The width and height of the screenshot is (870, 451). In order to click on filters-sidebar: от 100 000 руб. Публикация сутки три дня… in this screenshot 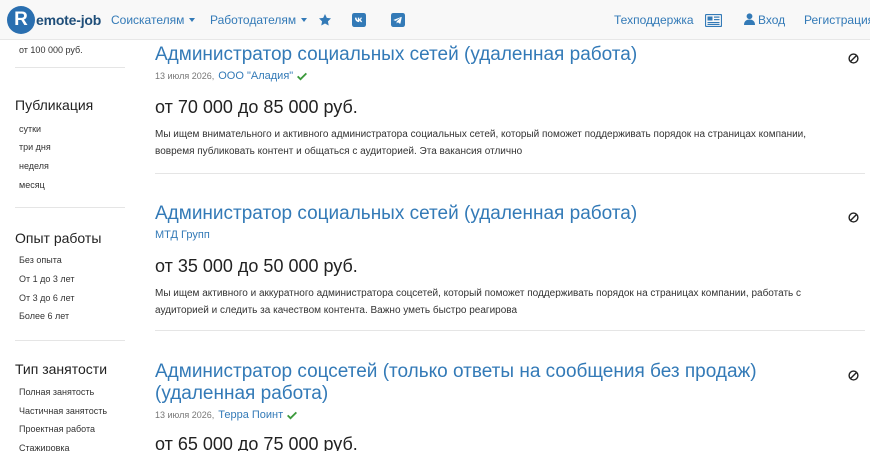, I will do `click(70, 245)`.